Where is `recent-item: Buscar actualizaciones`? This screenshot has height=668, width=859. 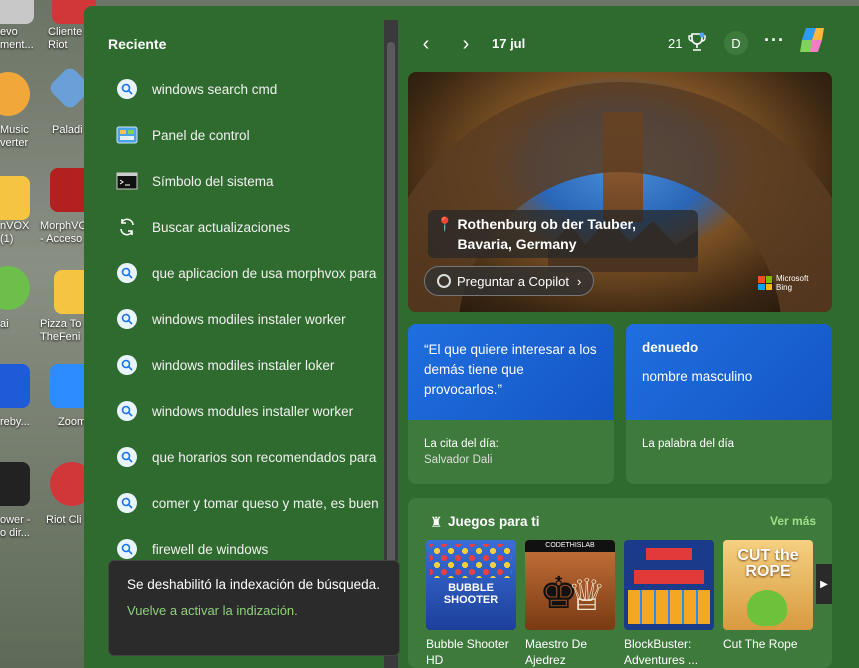 recent-item: Buscar actualizaciones is located at coordinates (251, 227).